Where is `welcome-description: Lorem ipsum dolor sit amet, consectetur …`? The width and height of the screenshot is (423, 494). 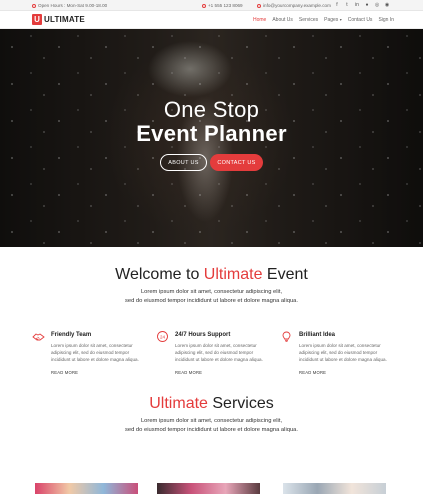
welcome-description: Lorem ipsum dolor sit amet, consectetur … is located at coordinates (211, 296).